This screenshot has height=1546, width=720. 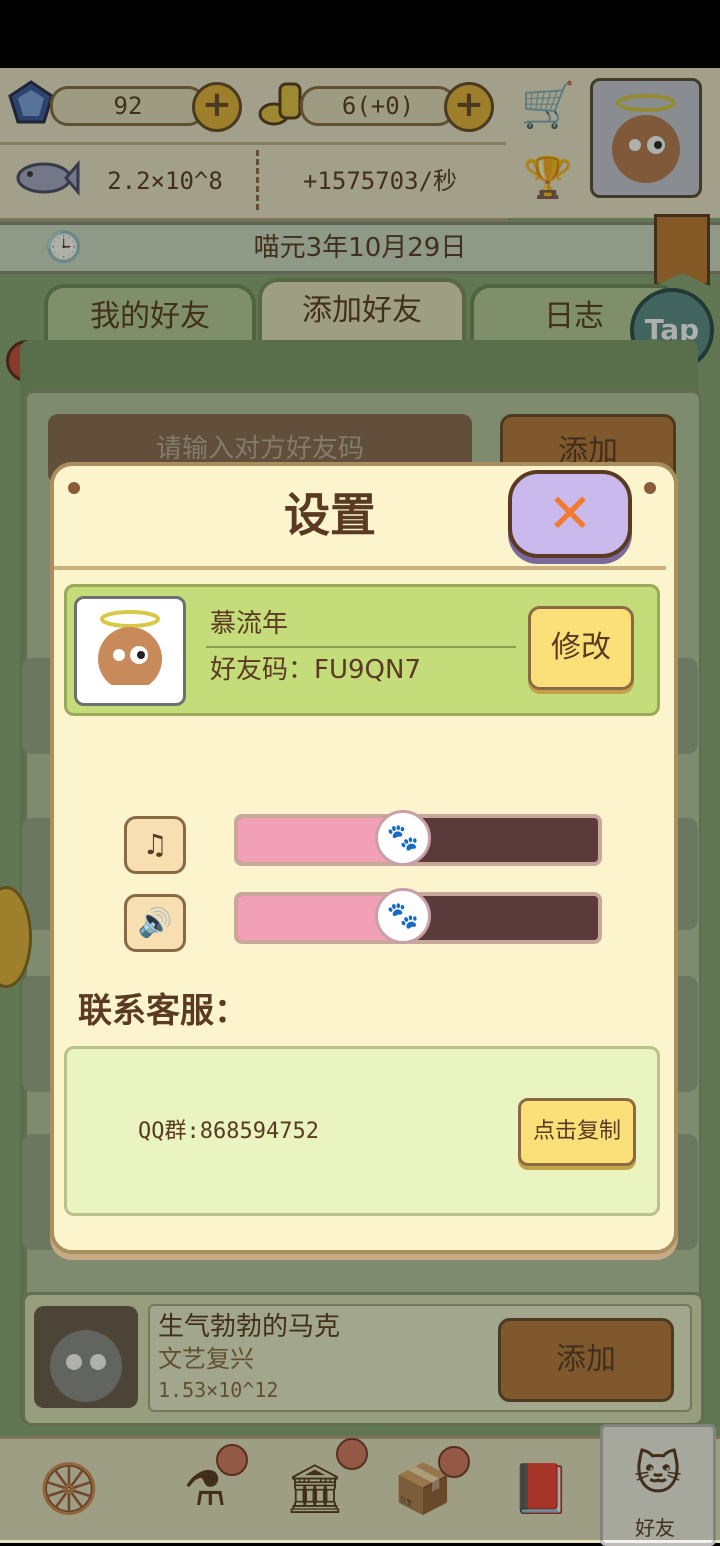 What do you see at coordinates (577, 1132) in the screenshot?
I see `copy-button: 点击复制` at bounding box center [577, 1132].